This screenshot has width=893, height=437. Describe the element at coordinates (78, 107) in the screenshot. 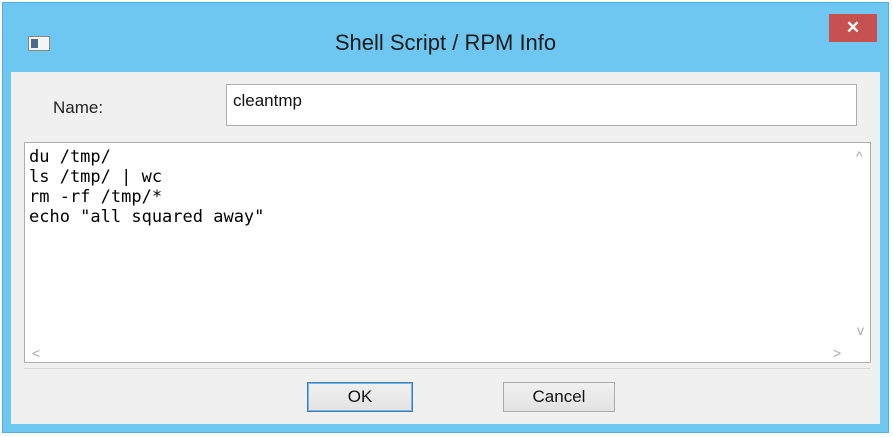

I see `name-label: Name:` at that location.